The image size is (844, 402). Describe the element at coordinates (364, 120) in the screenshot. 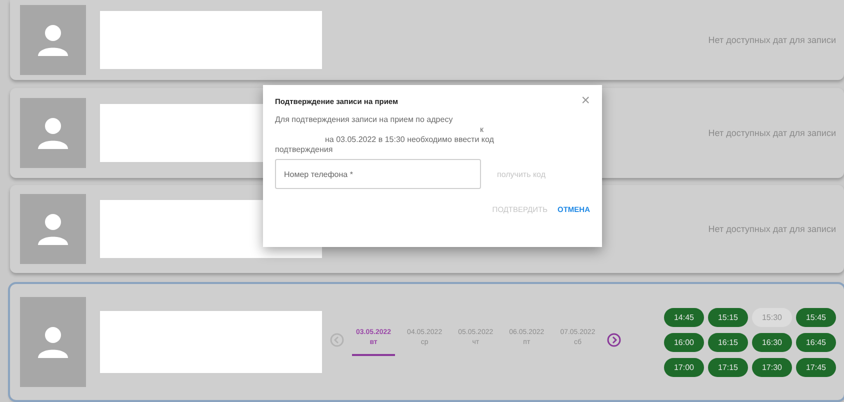

I see `message-text: Для подтверждения записи на прием по адресу` at that location.